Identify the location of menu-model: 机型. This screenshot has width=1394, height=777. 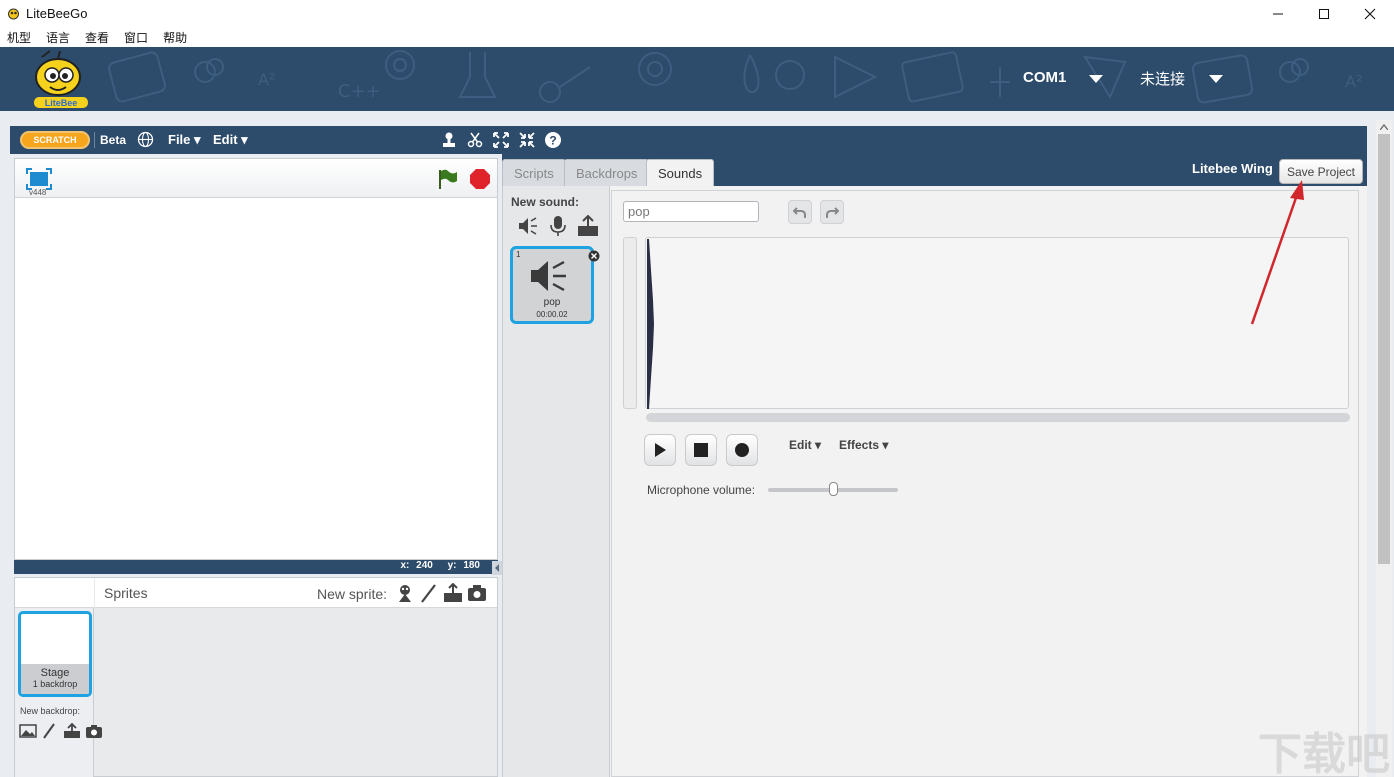
(19, 37).